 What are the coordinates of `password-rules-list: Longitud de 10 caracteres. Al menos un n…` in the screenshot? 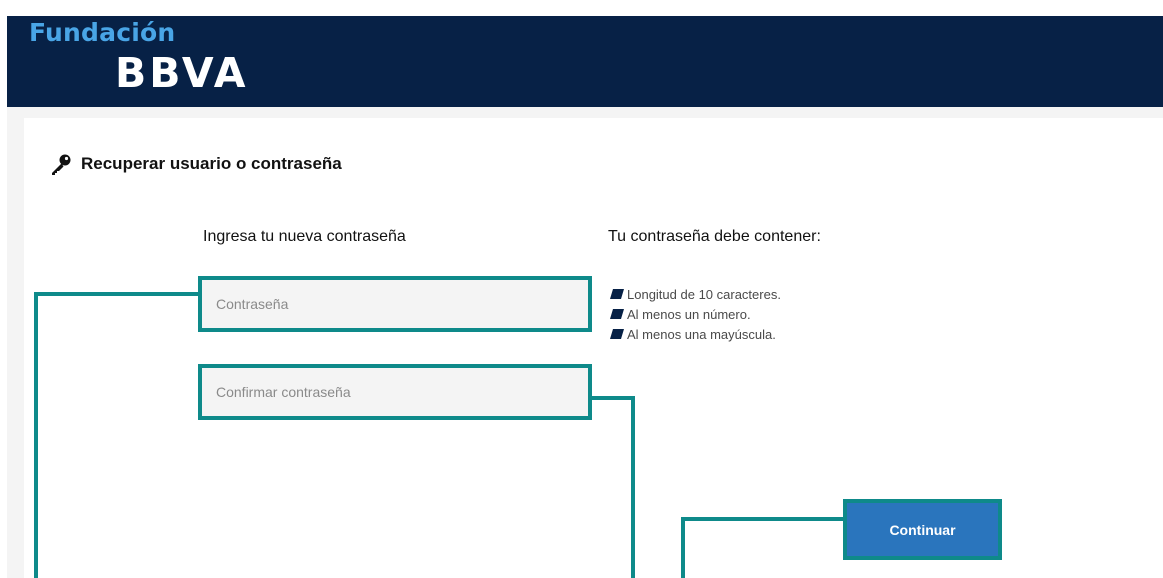 It's located at (695, 314).